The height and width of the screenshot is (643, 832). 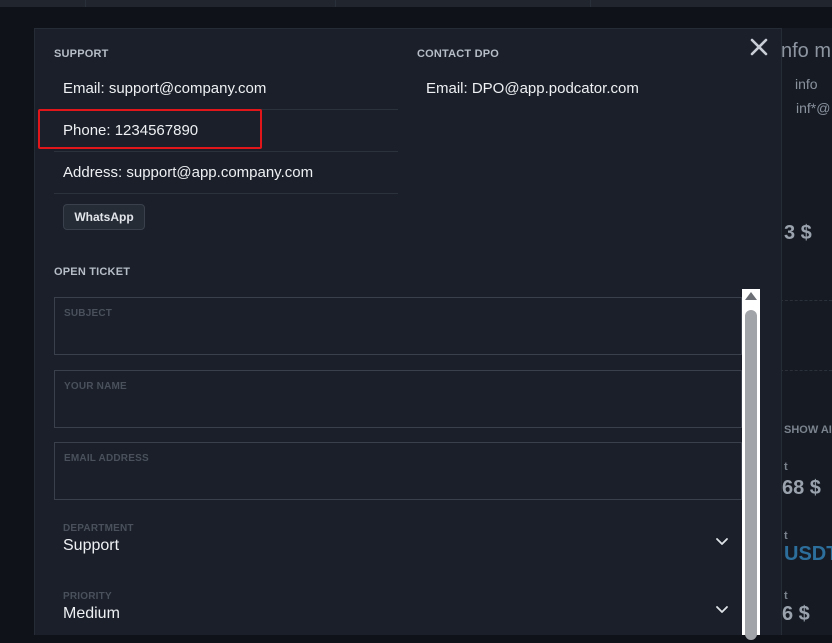 What do you see at coordinates (798, 233) in the screenshot?
I see `background-amount: 3 $` at bounding box center [798, 233].